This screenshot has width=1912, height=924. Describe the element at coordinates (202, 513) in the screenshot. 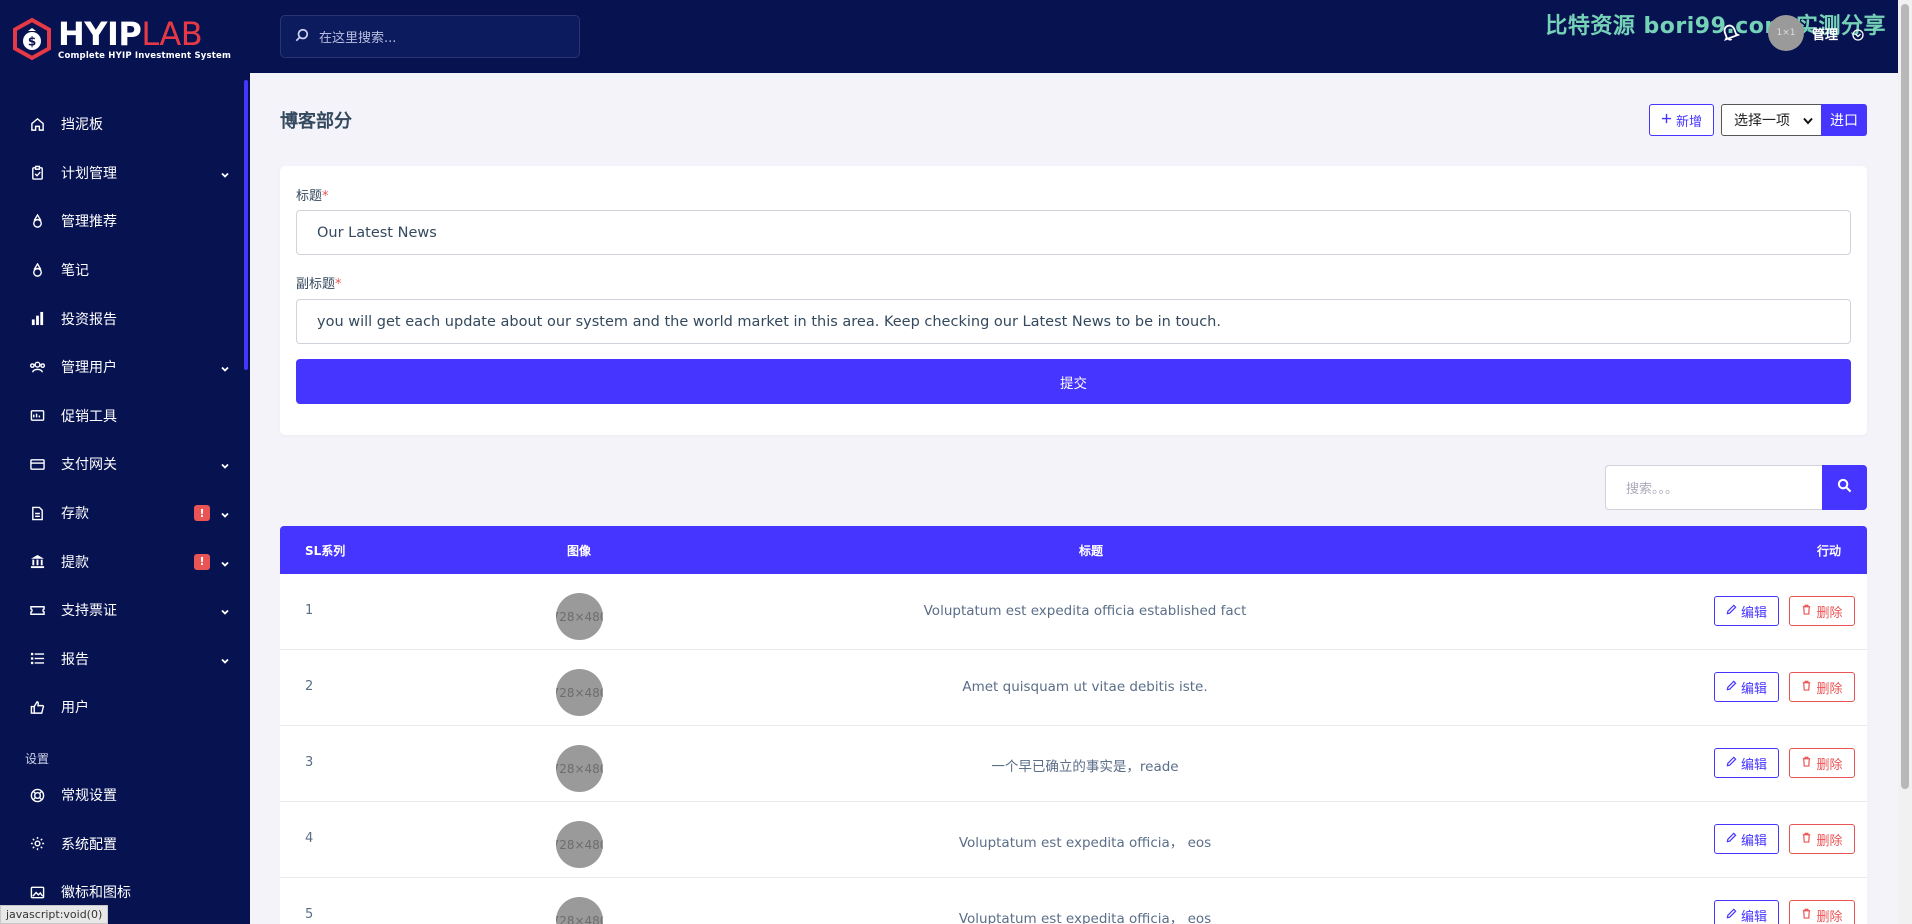

I see `alert-badge: !` at that location.